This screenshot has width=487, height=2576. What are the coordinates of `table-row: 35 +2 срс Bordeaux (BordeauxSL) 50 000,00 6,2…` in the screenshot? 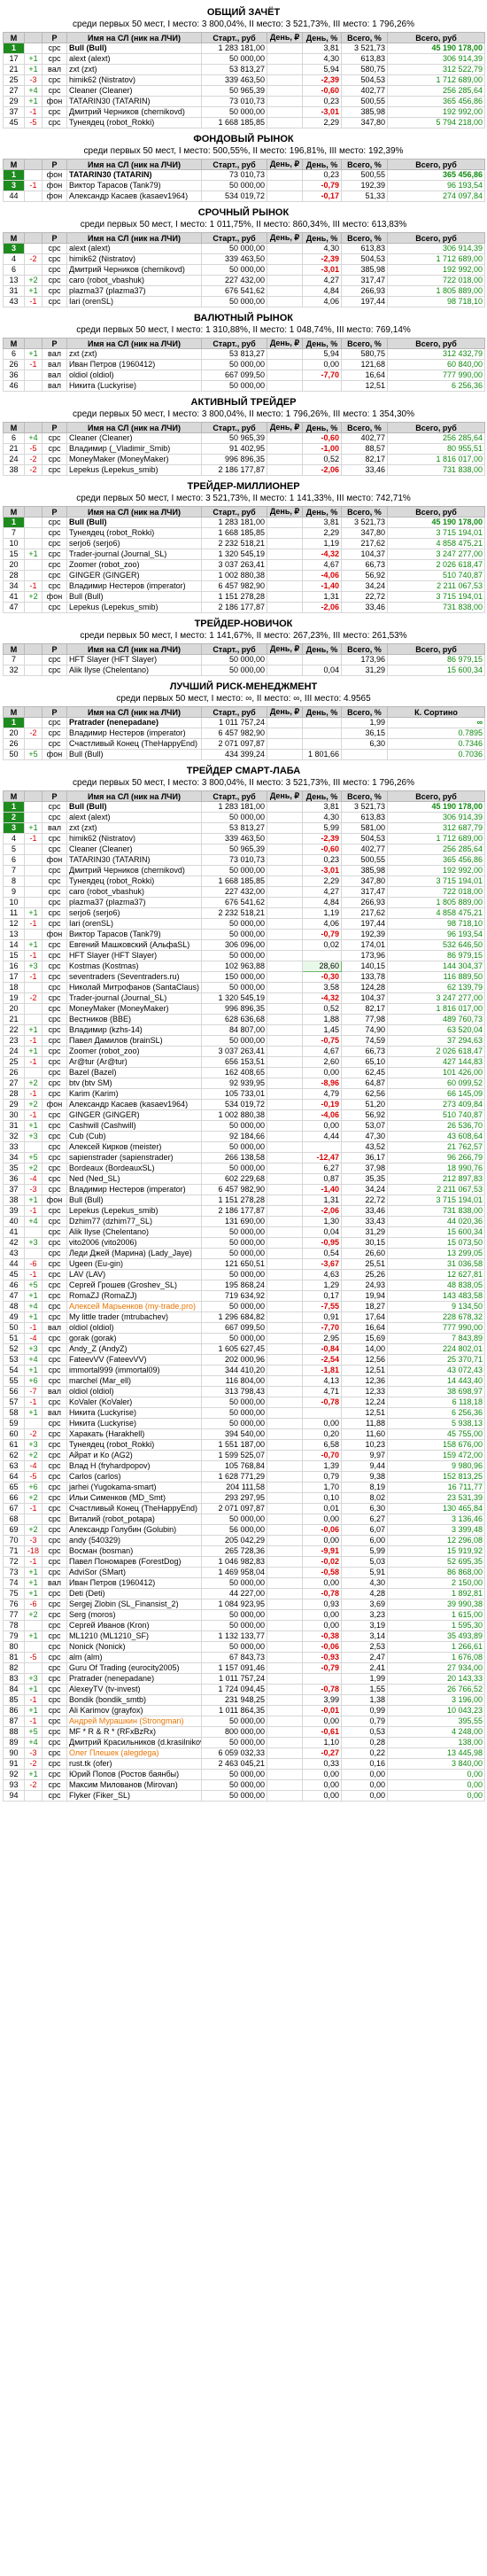 It's located at (244, 1169).